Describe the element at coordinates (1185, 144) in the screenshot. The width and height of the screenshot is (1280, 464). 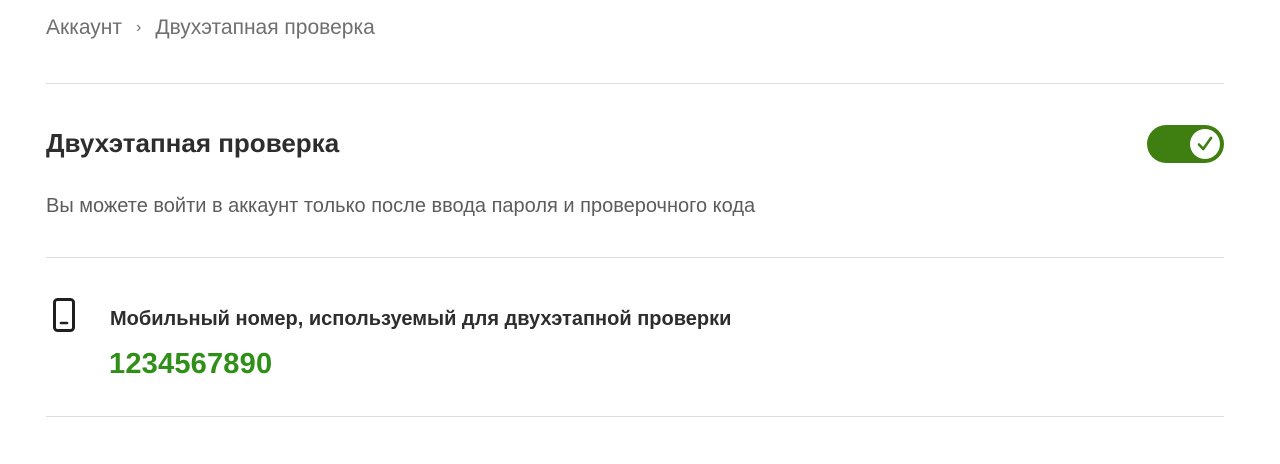
I see `two-step-toggle` at that location.